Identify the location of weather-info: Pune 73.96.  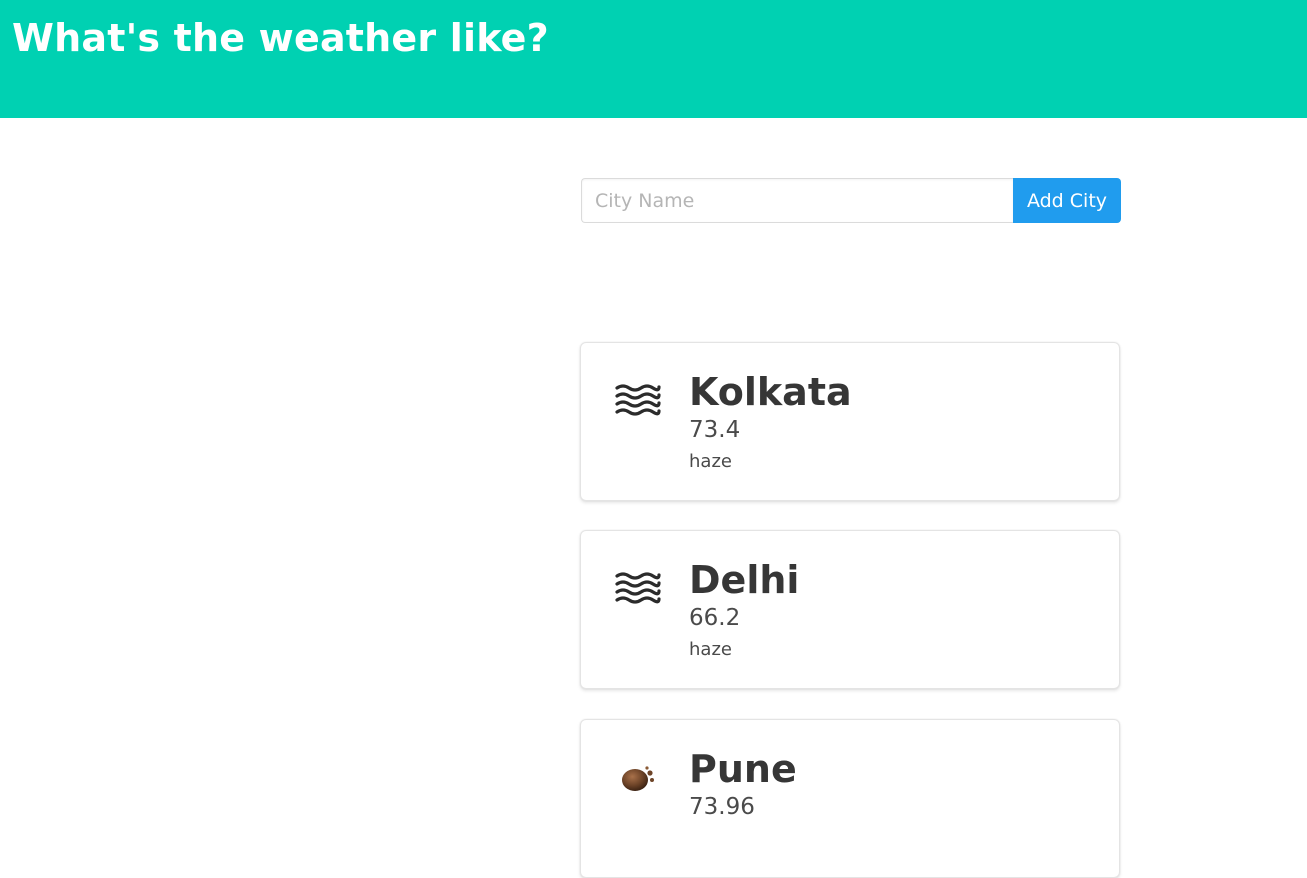
(743, 786).